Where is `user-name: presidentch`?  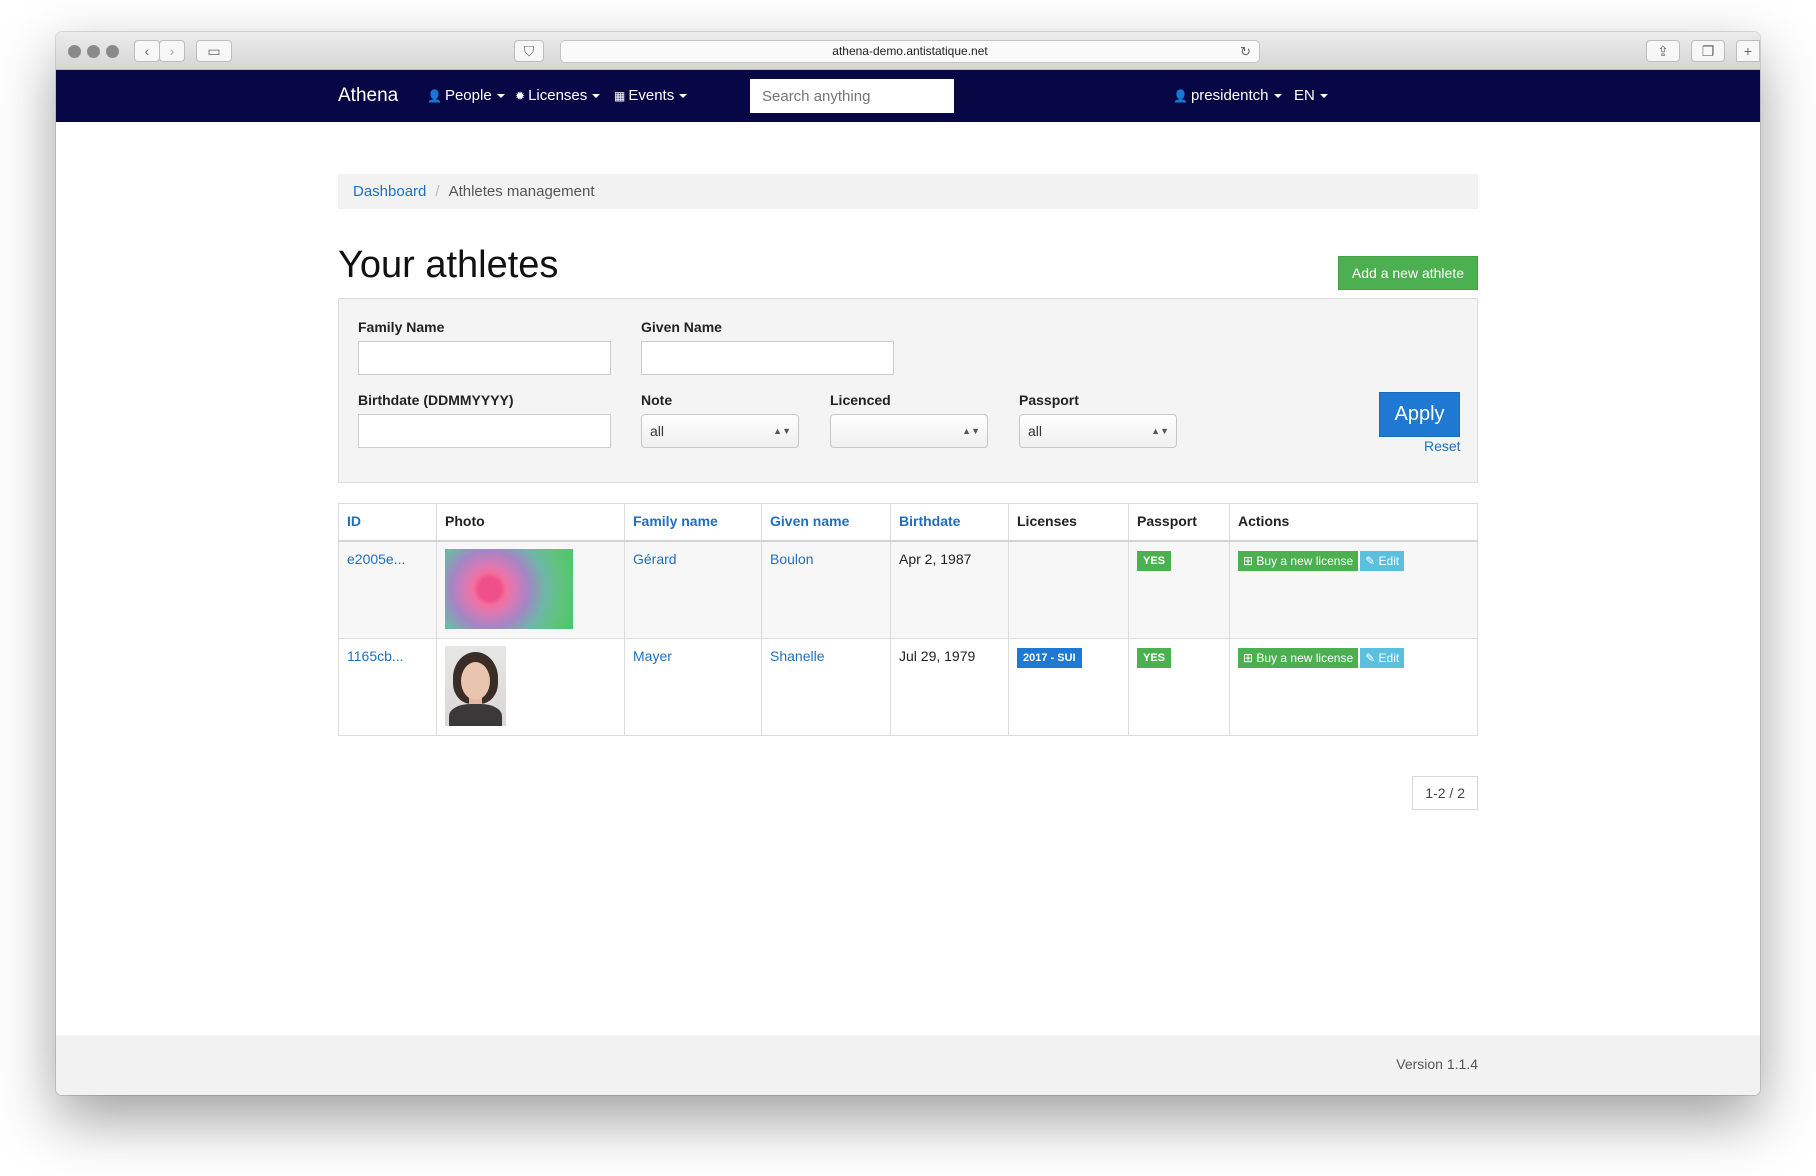 user-name: presidentch is located at coordinates (1229, 95).